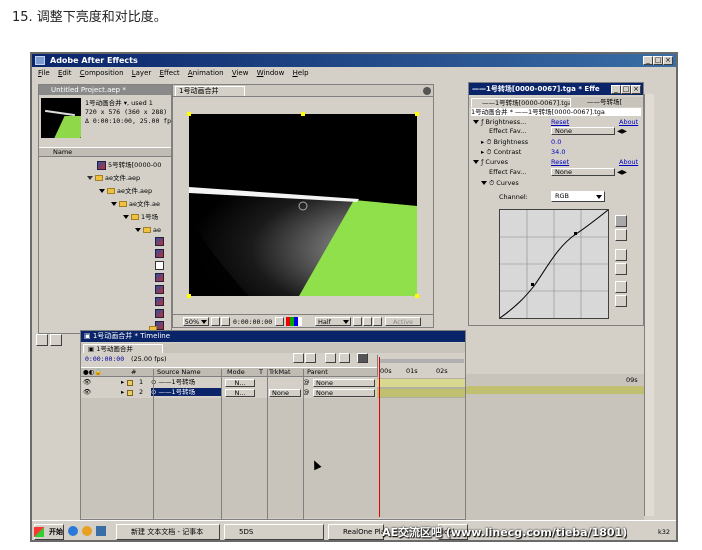  I want to click on taskbar-item-notepad: 新建 文本文档 - 记事本, so click(168, 532).